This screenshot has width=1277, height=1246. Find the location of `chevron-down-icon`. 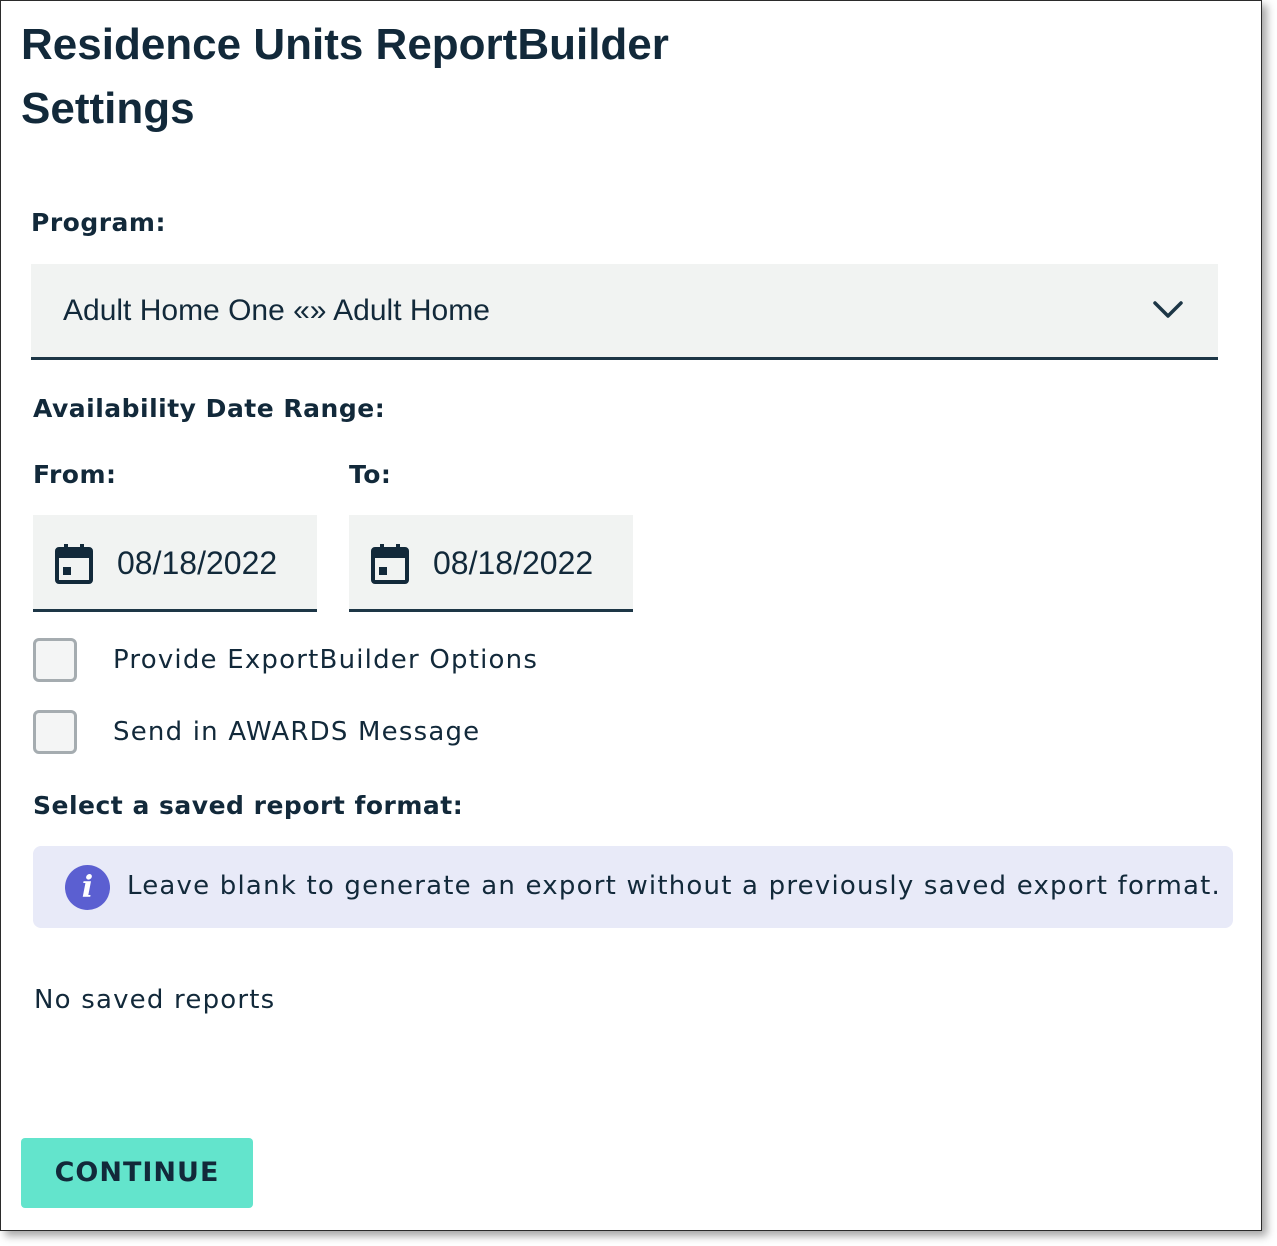

chevron-down-icon is located at coordinates (1168, 309).